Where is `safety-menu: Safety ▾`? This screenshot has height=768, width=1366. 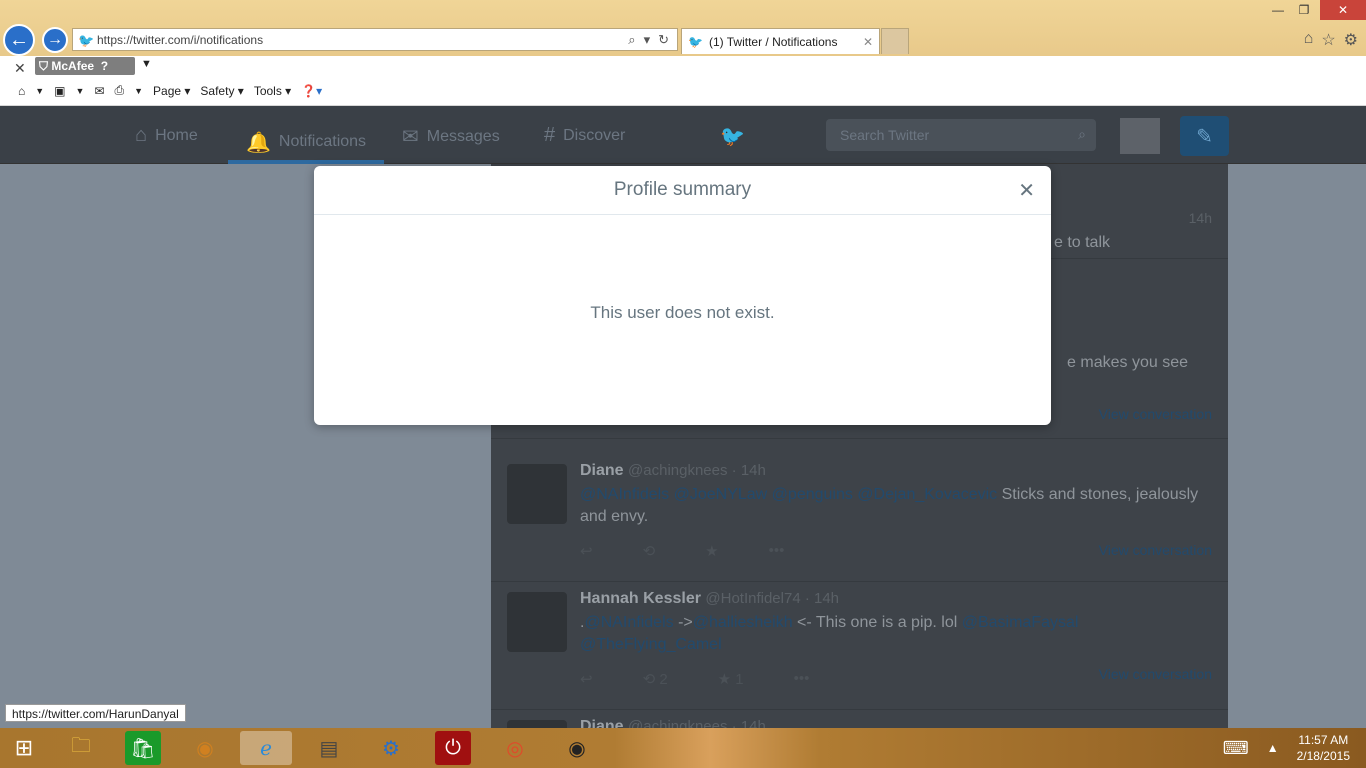
safety-menu: Safety ▾ is located at coordinates (221, 91).